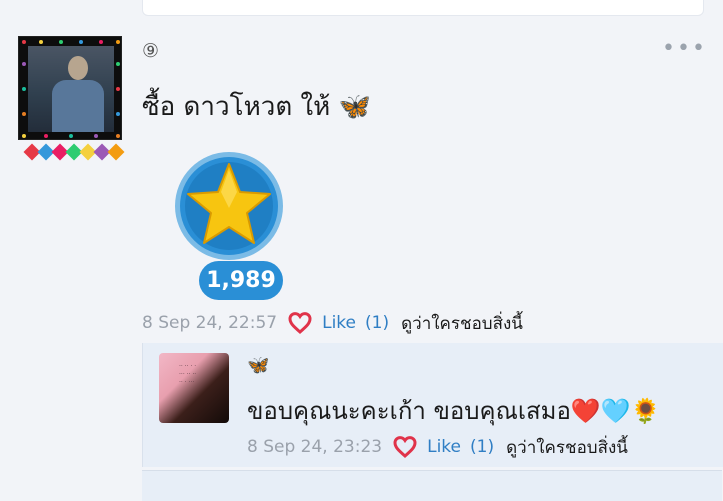  Describe the element at coordinates (300, 323) in the screenshot. I see `like-heart-icon` at that location.